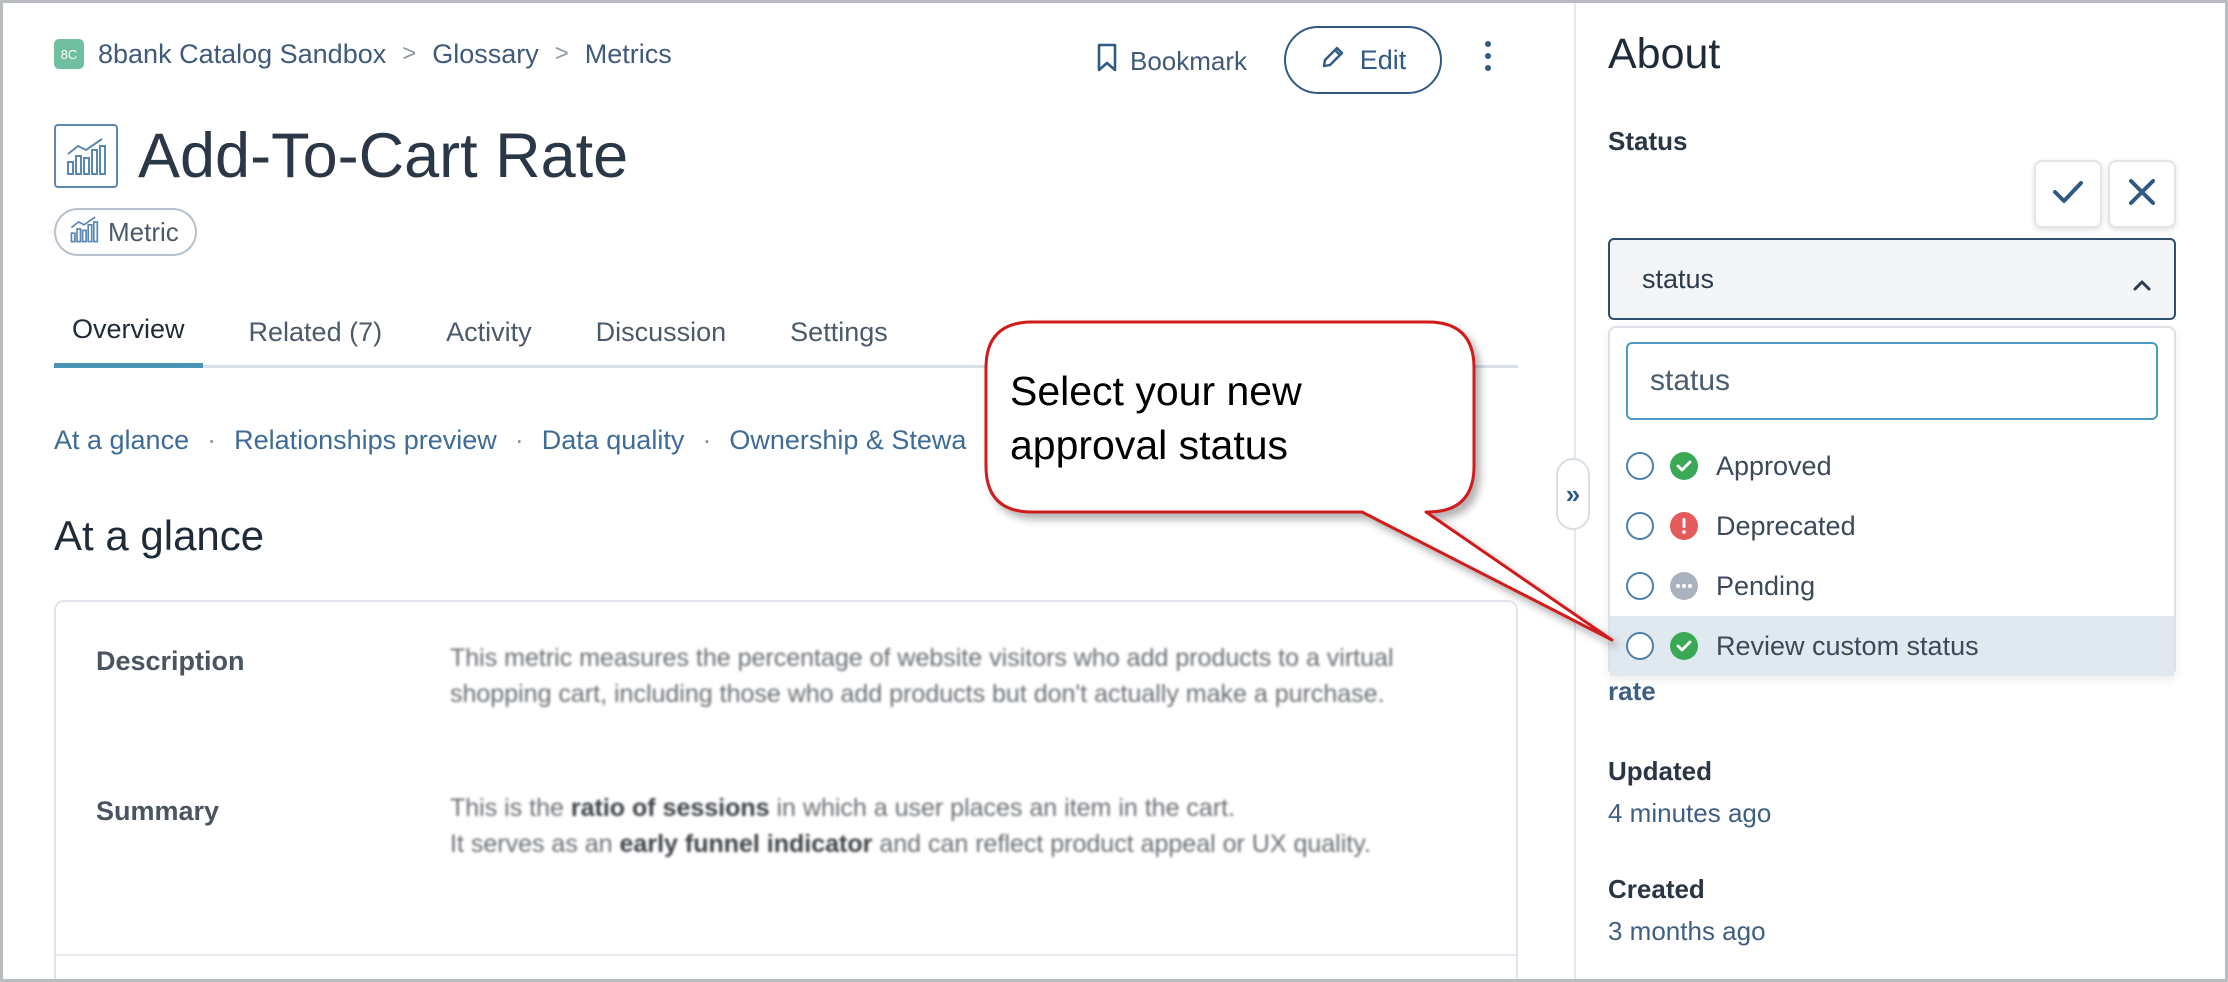  I want to click on more-options-icon, so click(1488, 56).